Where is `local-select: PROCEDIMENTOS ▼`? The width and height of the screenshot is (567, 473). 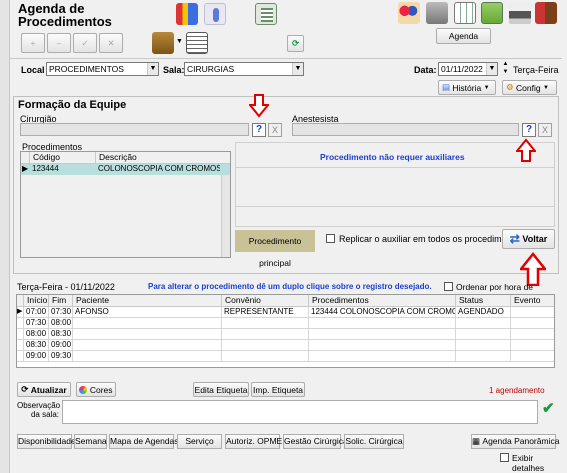
local-select: PROCEDIMENTOS ▼ is located at coordinates (102, 69).